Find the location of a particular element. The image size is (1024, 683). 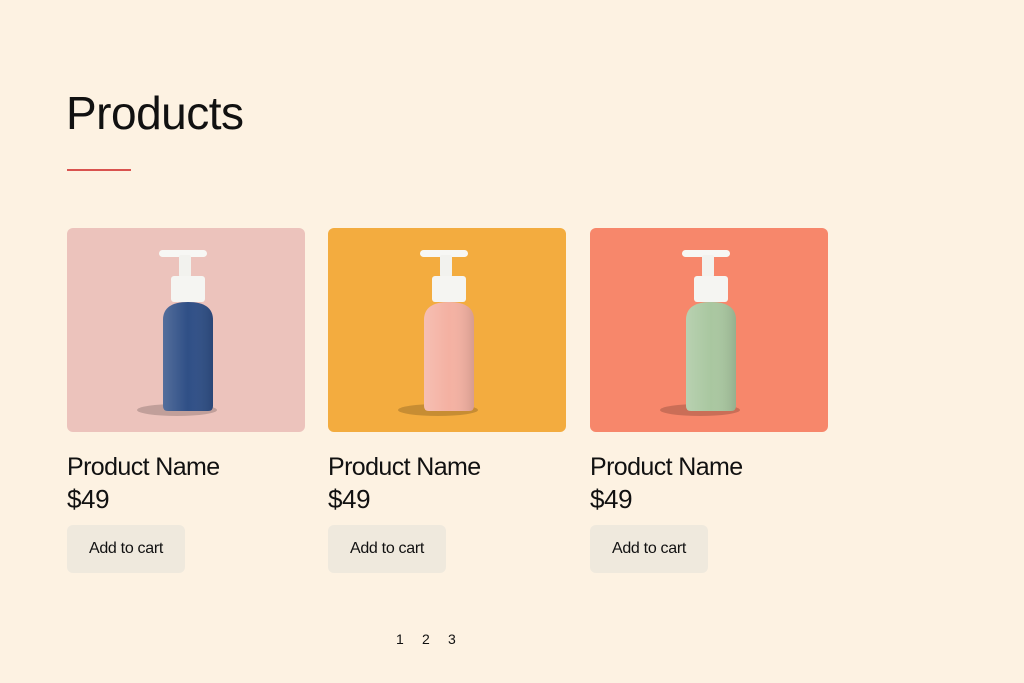

page-link-2: 2 is located at coordinates (435, 639).